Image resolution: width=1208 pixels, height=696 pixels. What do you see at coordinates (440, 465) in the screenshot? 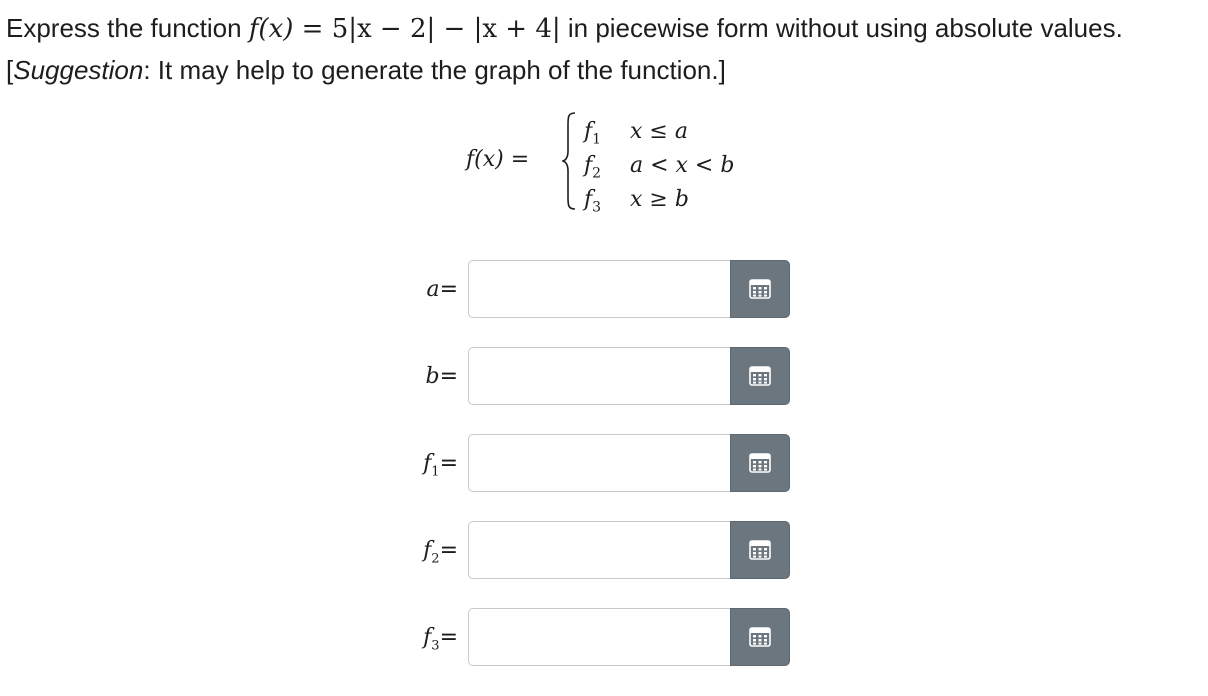
I see `answer-label-f1: f1=` at bounding box center [440, 465].